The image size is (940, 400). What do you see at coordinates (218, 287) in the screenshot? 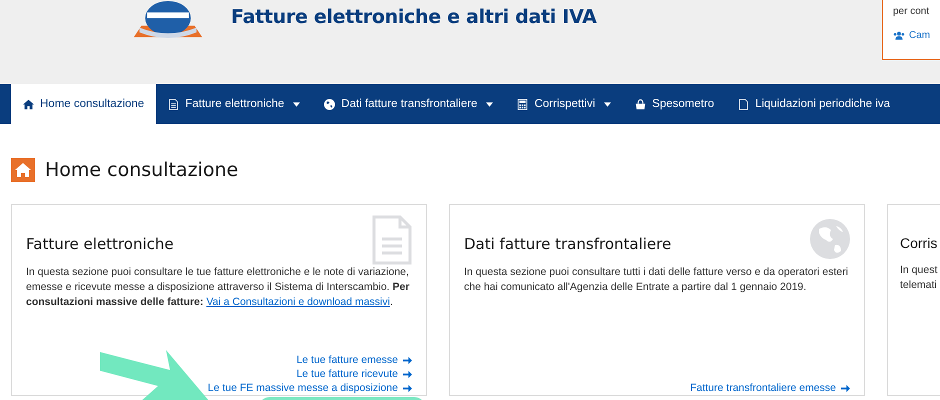
I see `card-description: In questa sezione puoi consultare le tue fatture elettroniche e le note di variazione, emesse e ricevute messe a disposizione attraverso il Sistema di Interscambio. Per consultazioni massive delle fatture: Vai a Consultazioni e download massivi.` at bounding box center [218, 287].